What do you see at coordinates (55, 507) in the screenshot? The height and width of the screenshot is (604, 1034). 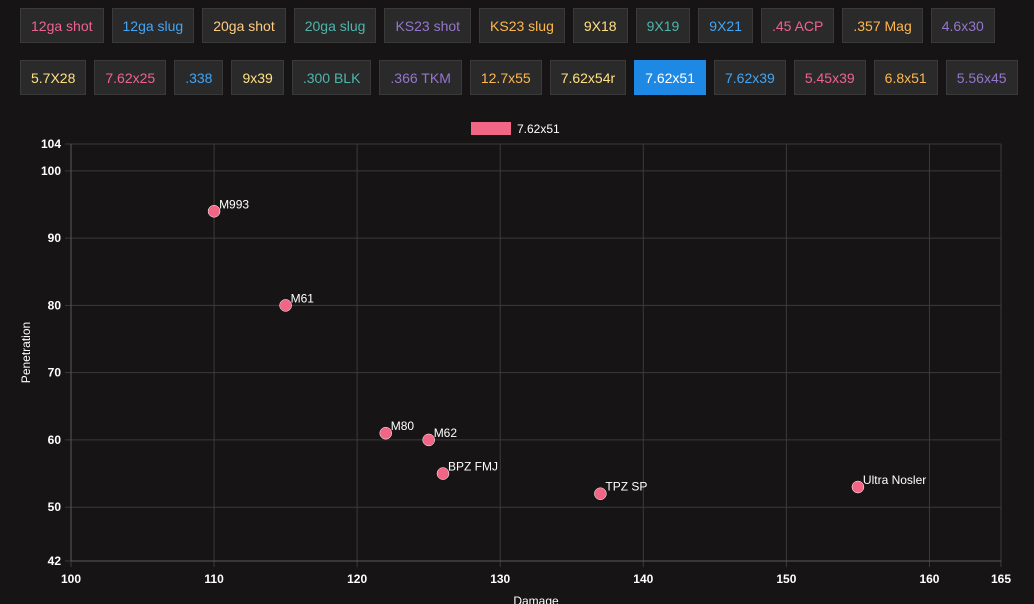 I see `y-tick-label: 50` at bounding box center [55, 507].